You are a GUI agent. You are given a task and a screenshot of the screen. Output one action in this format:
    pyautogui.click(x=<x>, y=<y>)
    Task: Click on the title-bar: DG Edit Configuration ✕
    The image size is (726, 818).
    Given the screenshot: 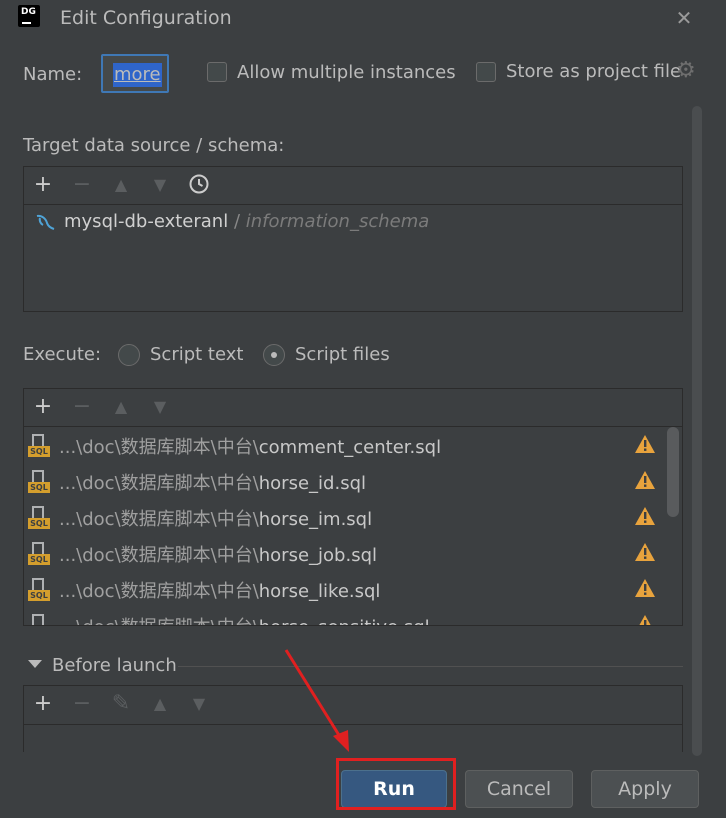 What is the action you would take?
    pyautogui.click(x=363, y=18)
    